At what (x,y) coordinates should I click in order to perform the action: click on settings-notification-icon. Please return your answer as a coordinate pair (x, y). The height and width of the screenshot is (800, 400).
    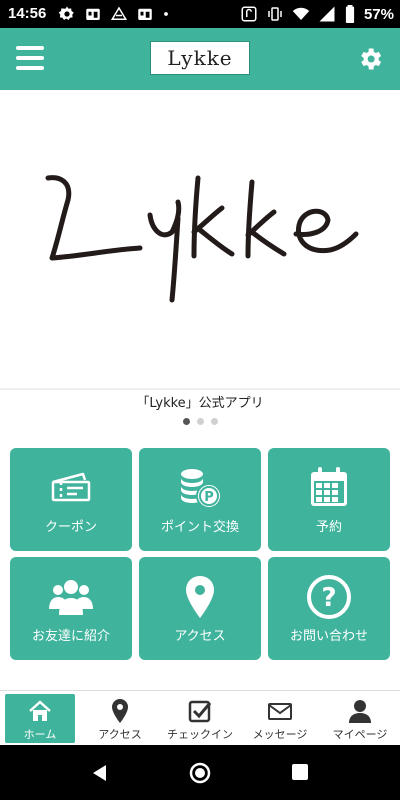
    Looking at the image, I should click on (66, 13).